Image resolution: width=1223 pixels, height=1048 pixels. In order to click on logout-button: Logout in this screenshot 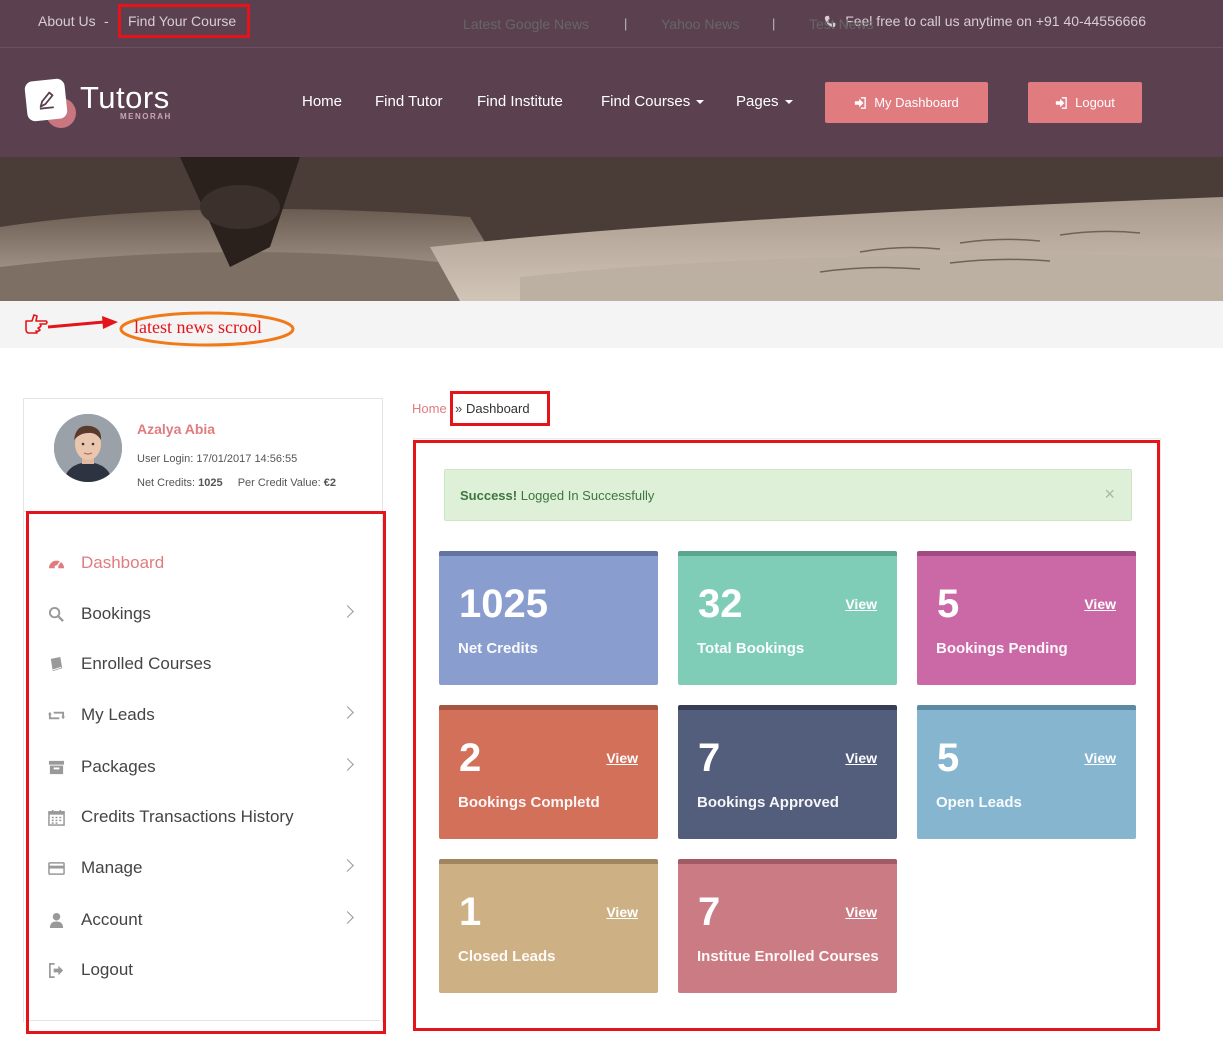, I will do `click(1085, 102)`.